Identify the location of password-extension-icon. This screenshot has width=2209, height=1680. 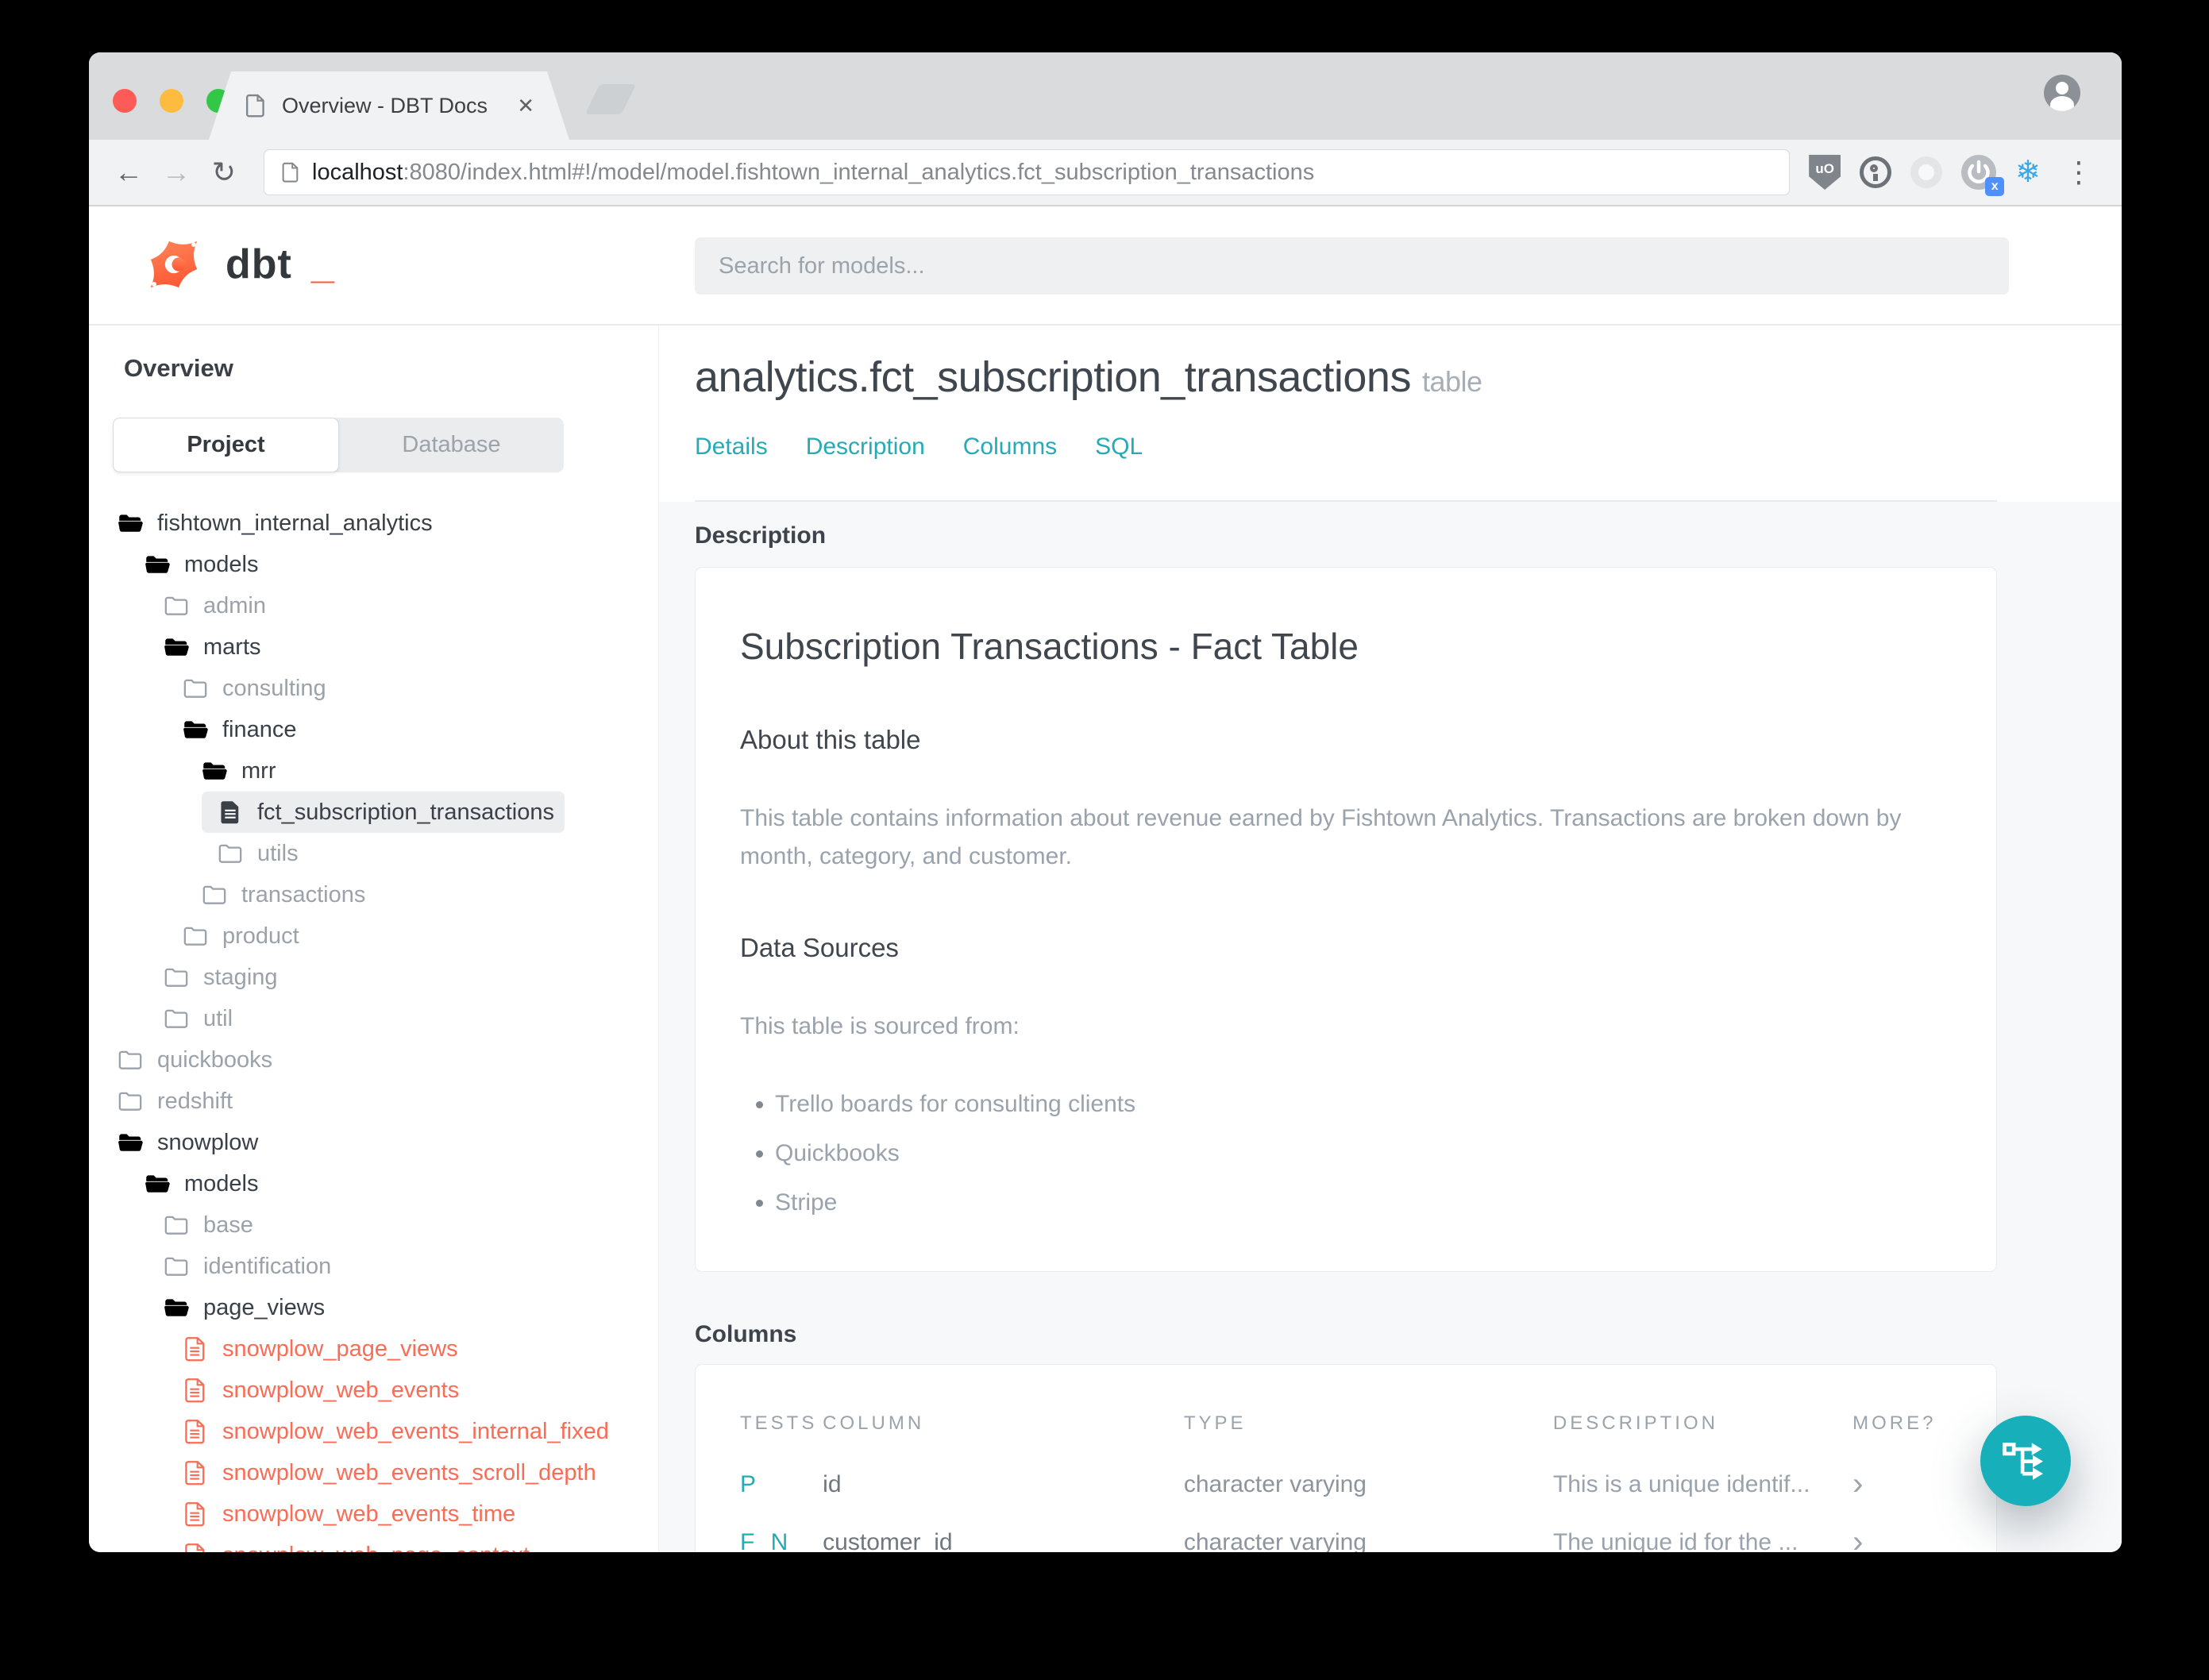
(1876, 172).